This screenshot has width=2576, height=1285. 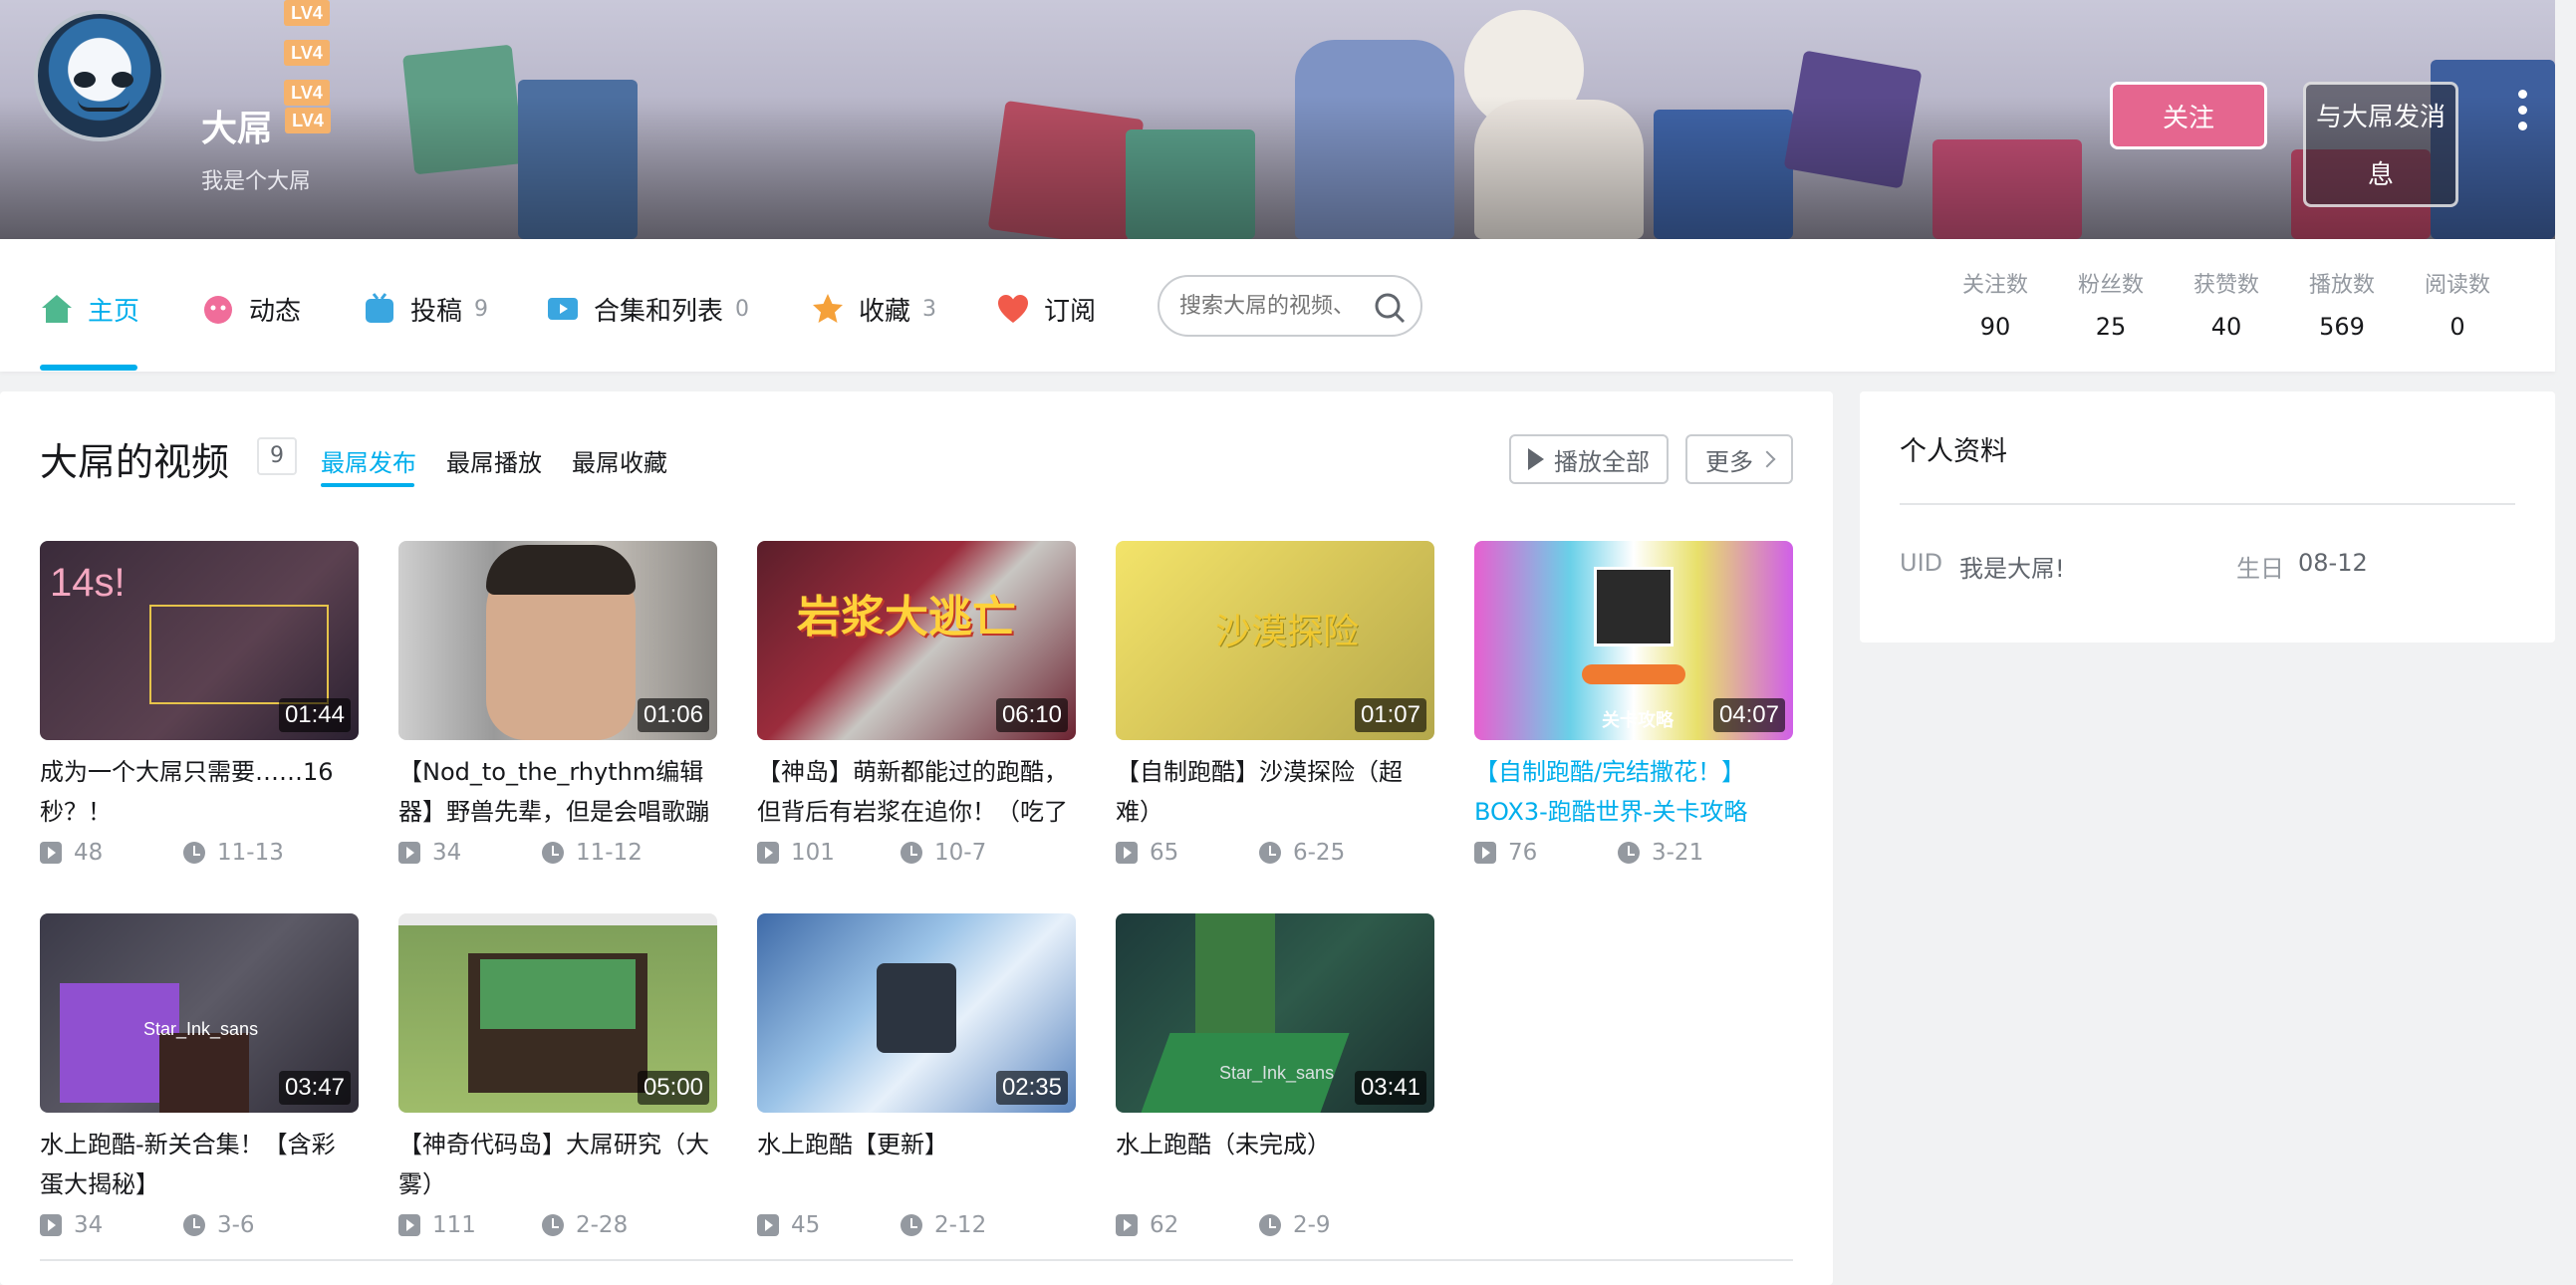 I want to click on video-duration: 01:44, so click(x=314, y=715).